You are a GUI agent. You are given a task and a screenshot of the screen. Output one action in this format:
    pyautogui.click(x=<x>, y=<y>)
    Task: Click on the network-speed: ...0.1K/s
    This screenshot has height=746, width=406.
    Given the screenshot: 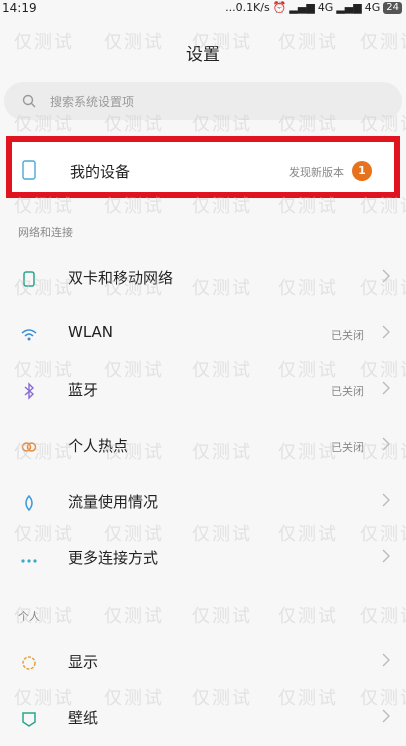 What is the action you would take?
    pyautogui.click(x=247, y=7)
    